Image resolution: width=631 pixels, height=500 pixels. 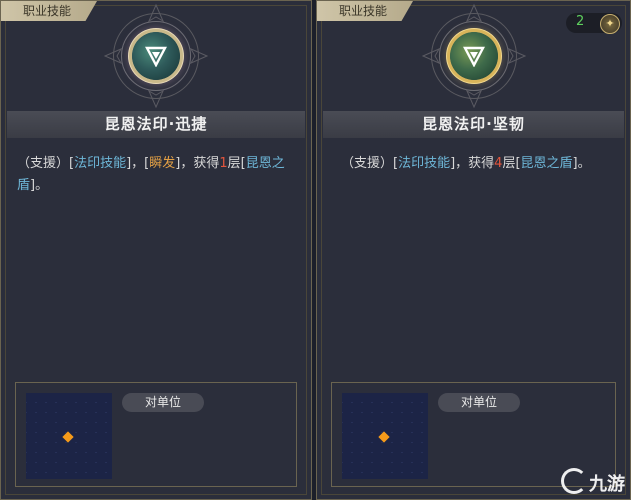 What do you see at coordinates (607, 484) in the screenshot?
I see `watermark-text: 九游` at bounding box center [607, 484].